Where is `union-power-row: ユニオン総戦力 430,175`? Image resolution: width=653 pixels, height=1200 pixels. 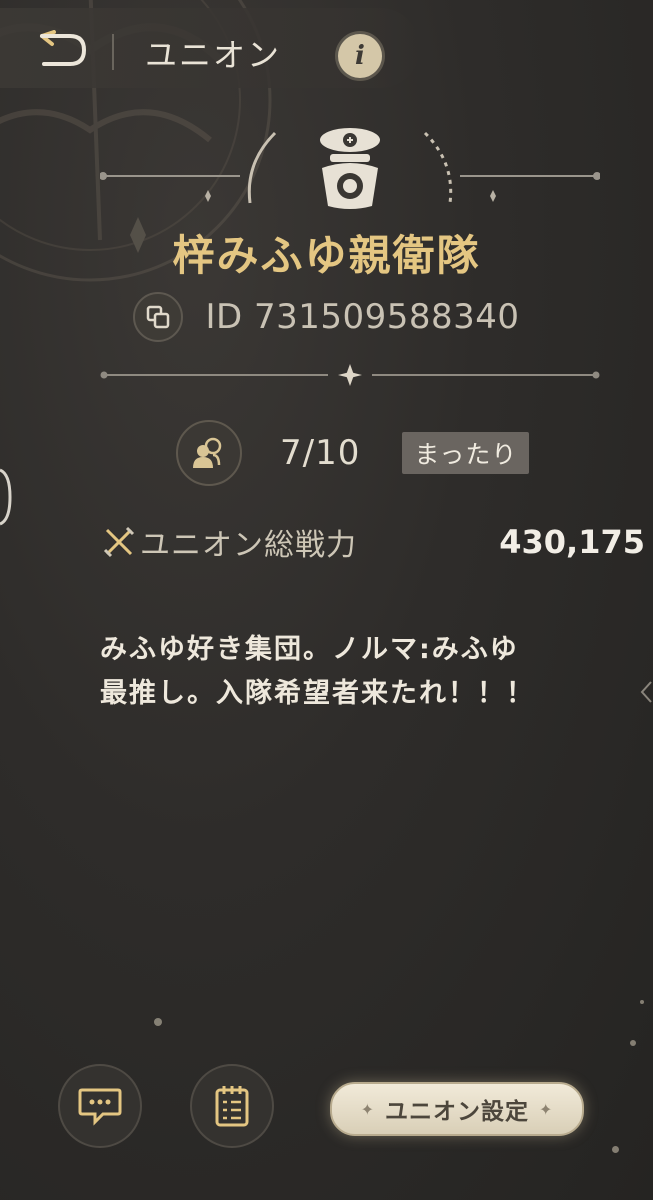
union-power-row: ユニオン総戦力 430,175 is located at coordinates (372, 542).